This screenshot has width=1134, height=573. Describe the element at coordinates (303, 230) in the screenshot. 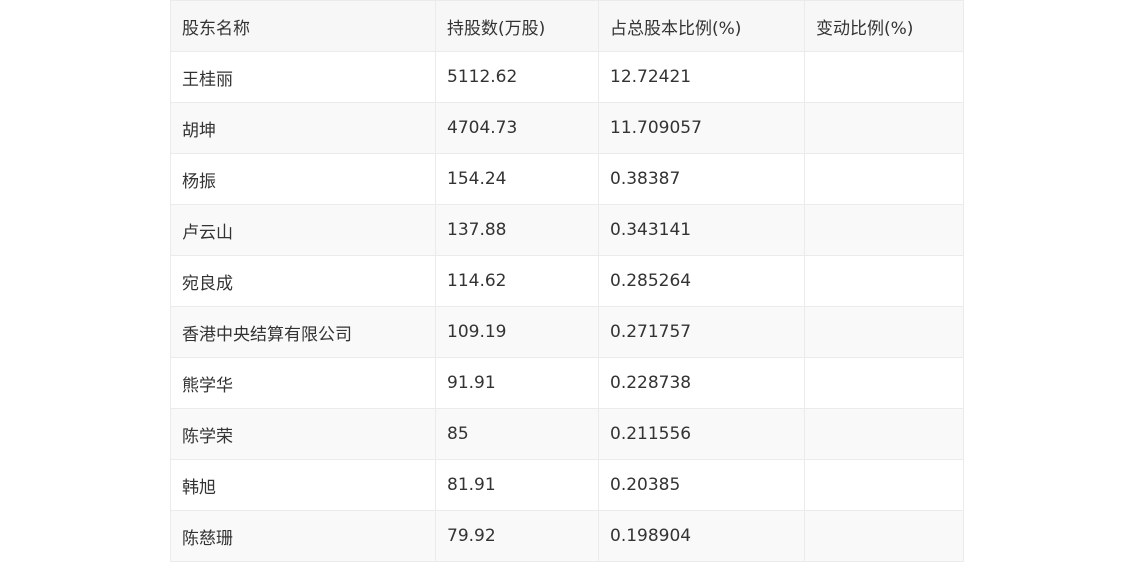

I see `cell-shareholder-name: 卢云山` at that location.